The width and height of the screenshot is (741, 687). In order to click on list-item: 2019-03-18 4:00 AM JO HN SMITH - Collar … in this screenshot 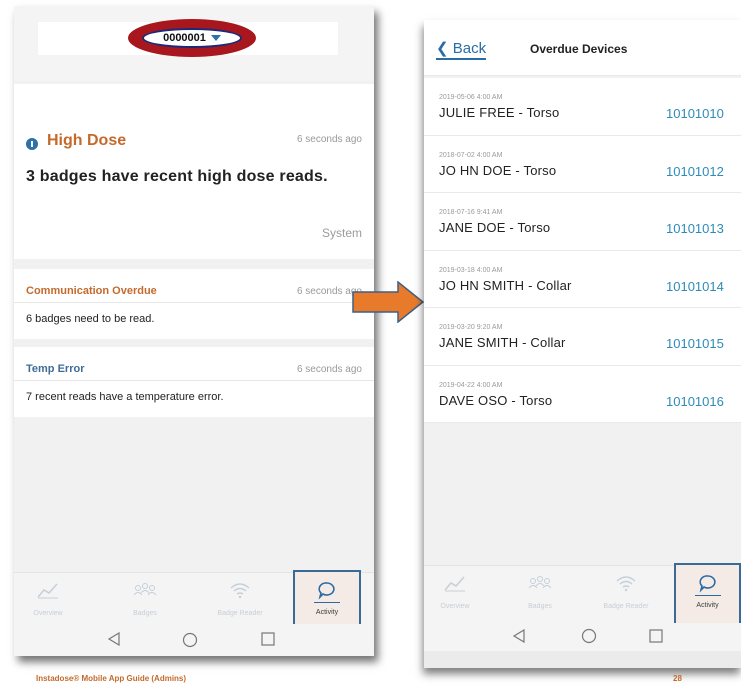, I will do `click(582, 279)`.